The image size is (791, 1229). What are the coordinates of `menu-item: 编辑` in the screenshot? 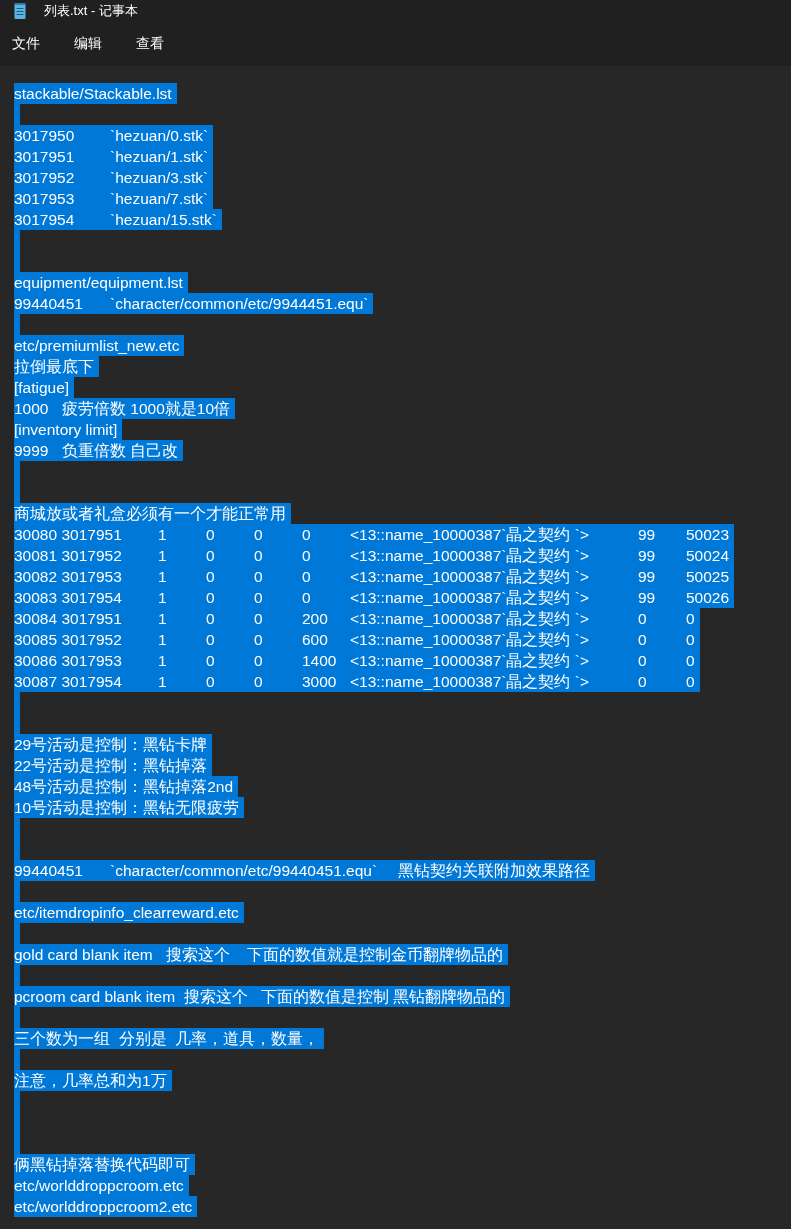 It's located at (88, 44).